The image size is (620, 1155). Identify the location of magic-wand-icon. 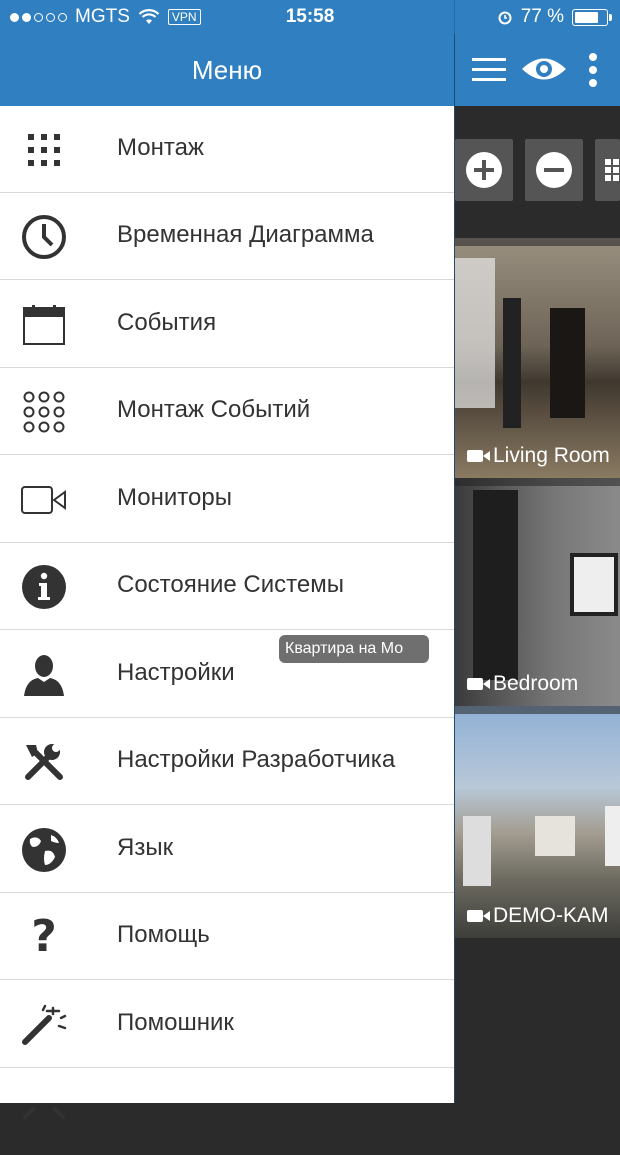
(44, 1025).